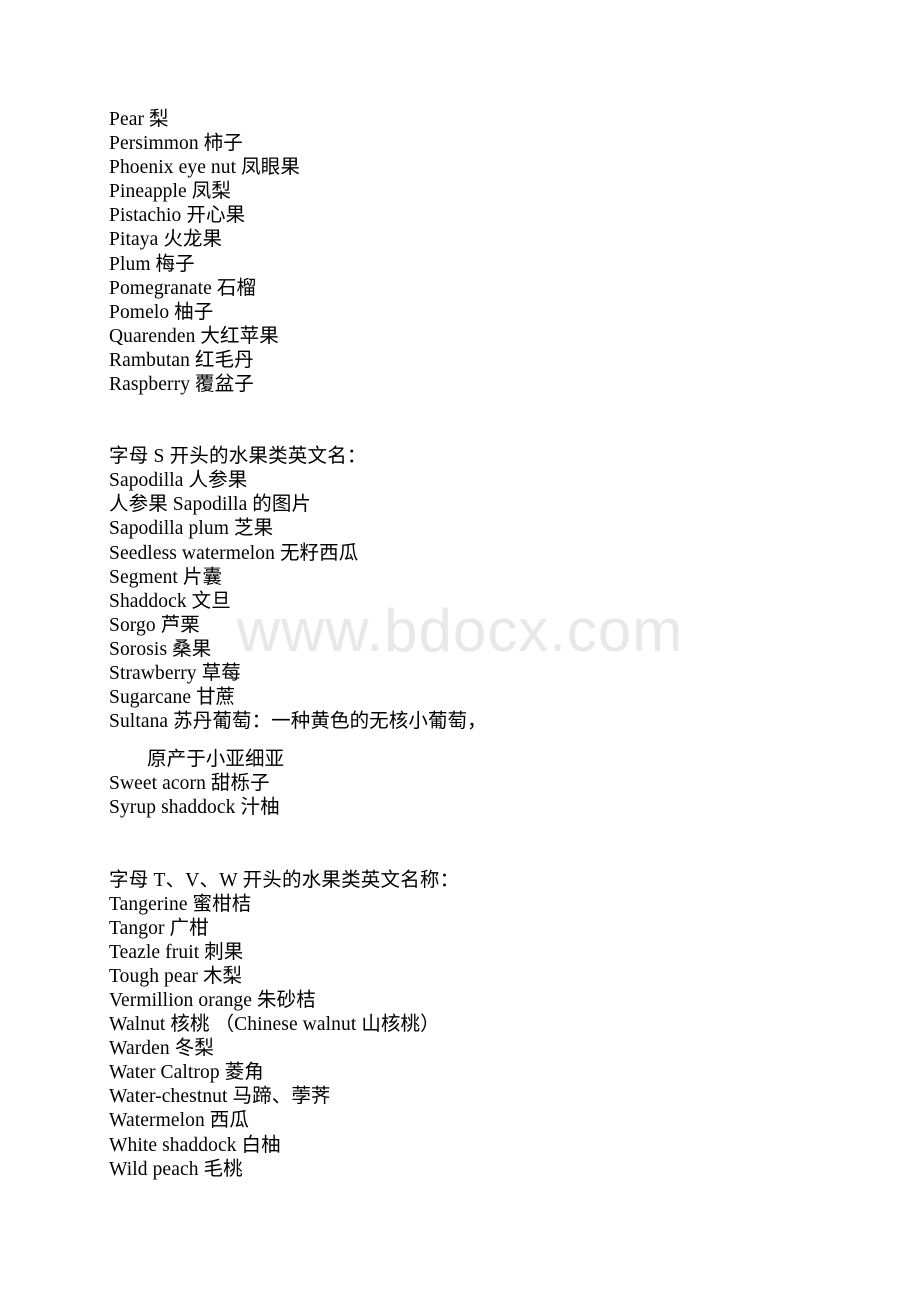  What do you see at coordinates (204, 168) in the screenshot?
I see `text-line: Phoenix eye nut 凤眼果` at bounding box center [204, 168].